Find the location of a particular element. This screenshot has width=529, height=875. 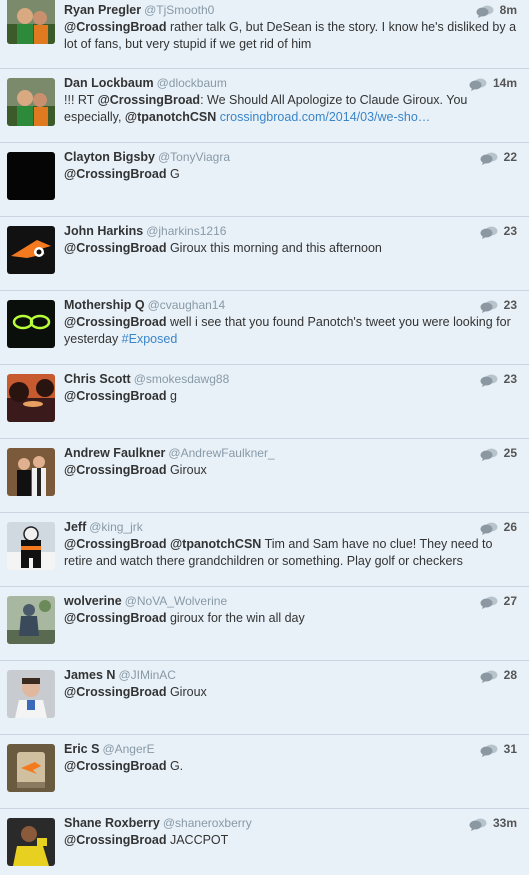

tweet-item: Eric S @AngerE 31 @CrossingBroad G. is located at coordinates (264, 772).